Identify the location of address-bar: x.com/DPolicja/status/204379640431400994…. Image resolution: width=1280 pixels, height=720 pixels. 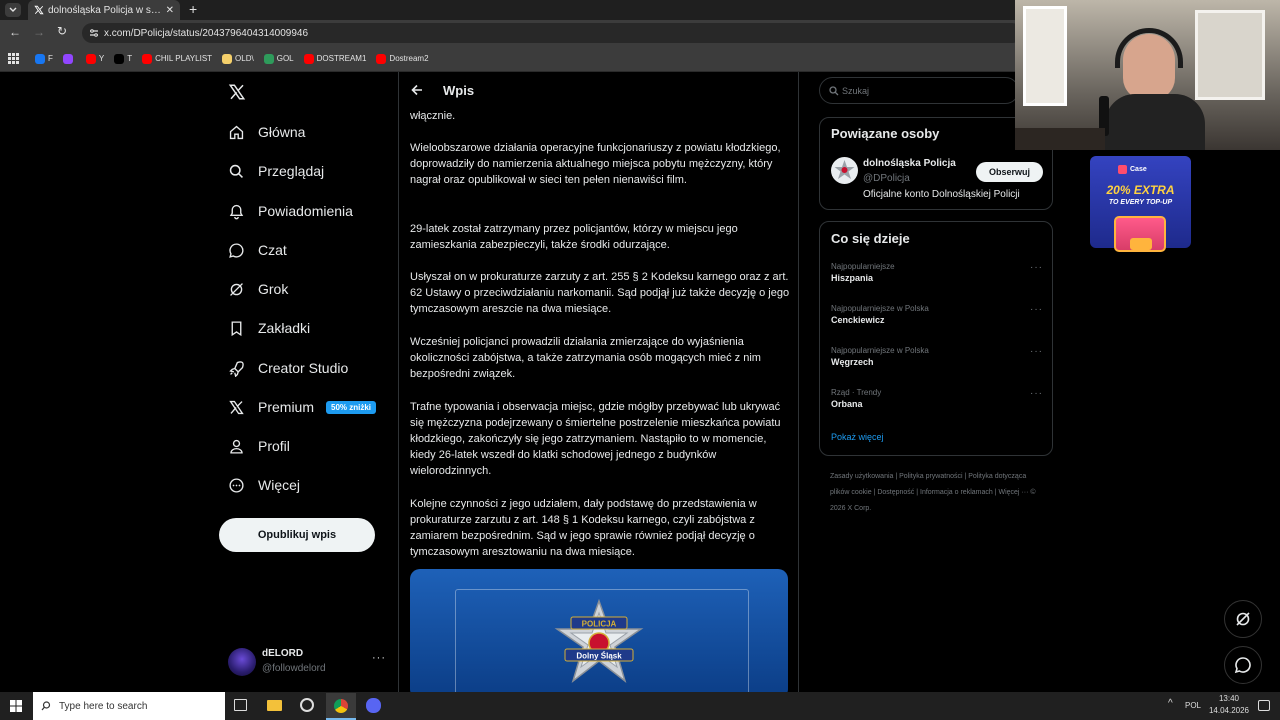
(552, 33).